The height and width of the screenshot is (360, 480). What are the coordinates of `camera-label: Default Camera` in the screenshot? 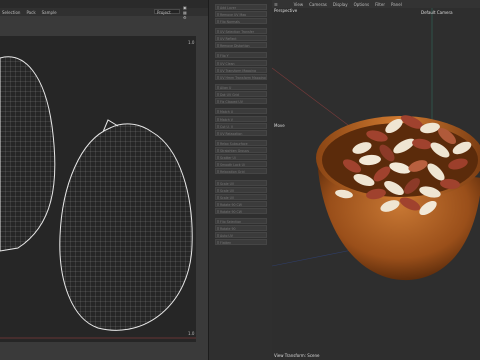 It's located at (437, 12).